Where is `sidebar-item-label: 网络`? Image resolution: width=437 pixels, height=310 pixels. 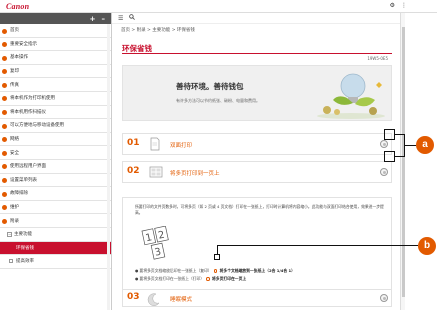
sidebar-item-label: 网络 is located at coordinates (14, 140).